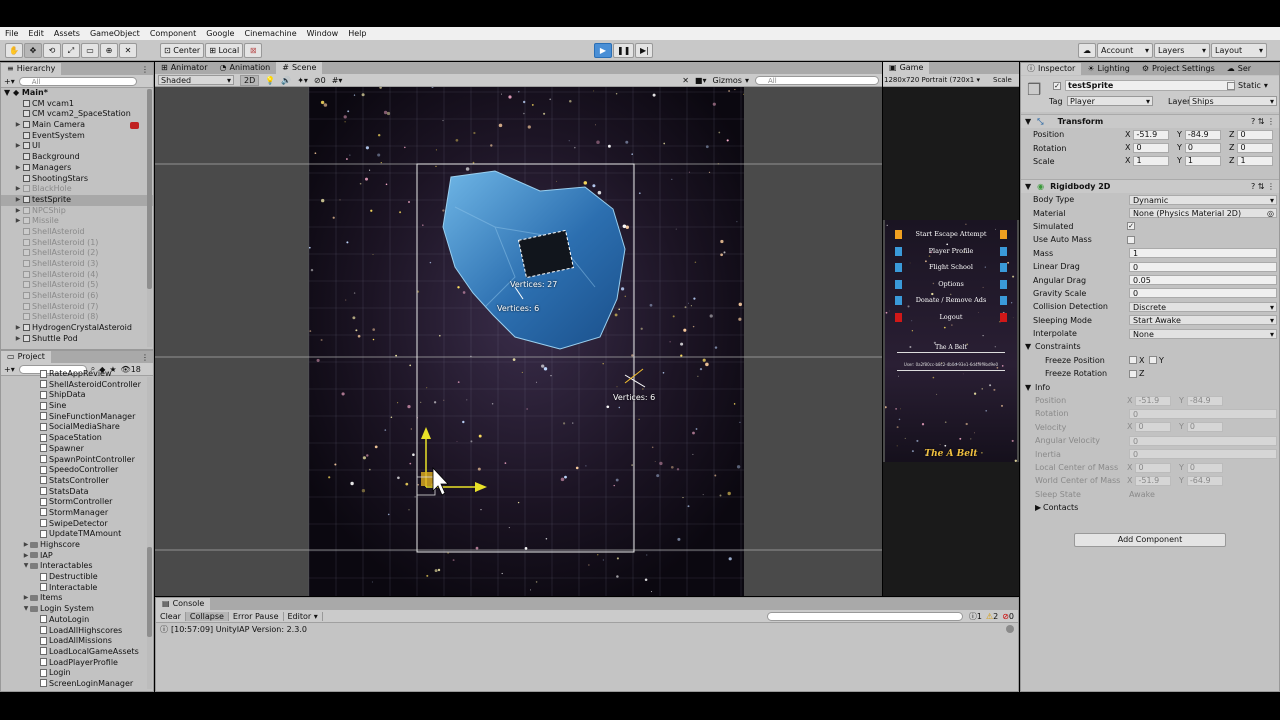 The height and width of the screenshot is (720, 1280). Describe the element at coordinates (1203, 293) in the screenshot. I see `rigidbody-field: 0` at that location.